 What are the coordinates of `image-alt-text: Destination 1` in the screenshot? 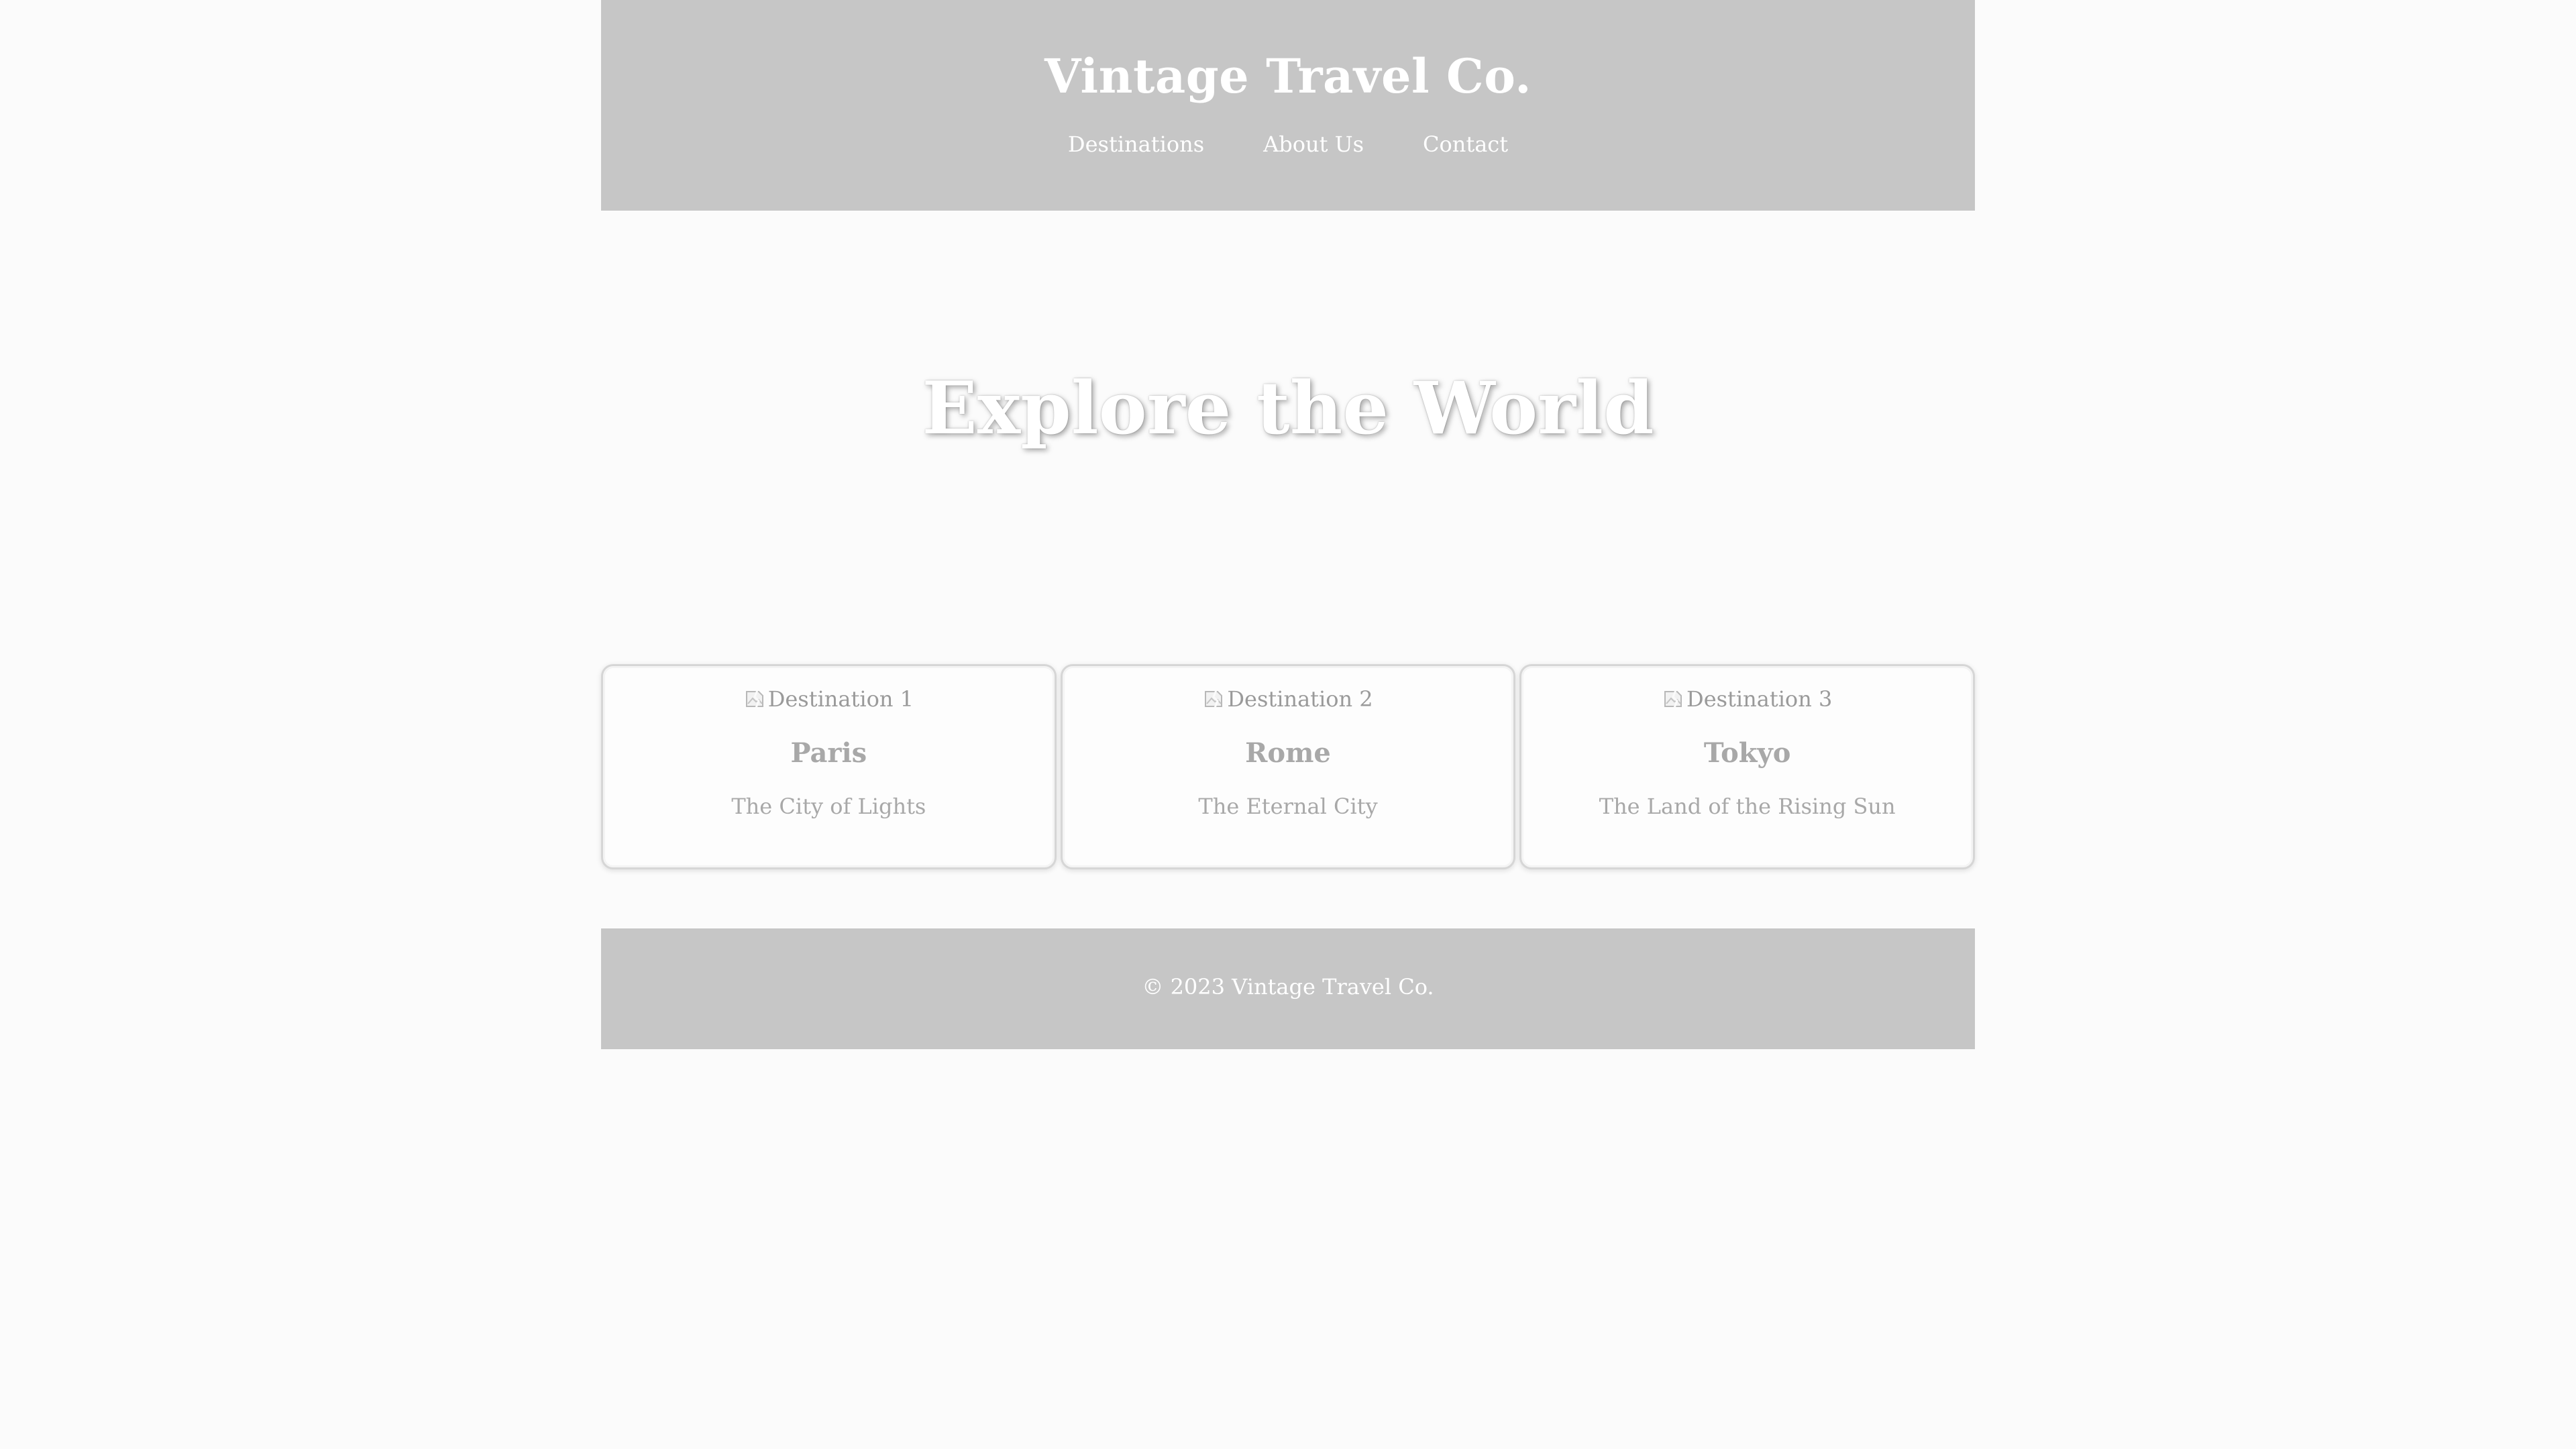 It's located at (840, 699).